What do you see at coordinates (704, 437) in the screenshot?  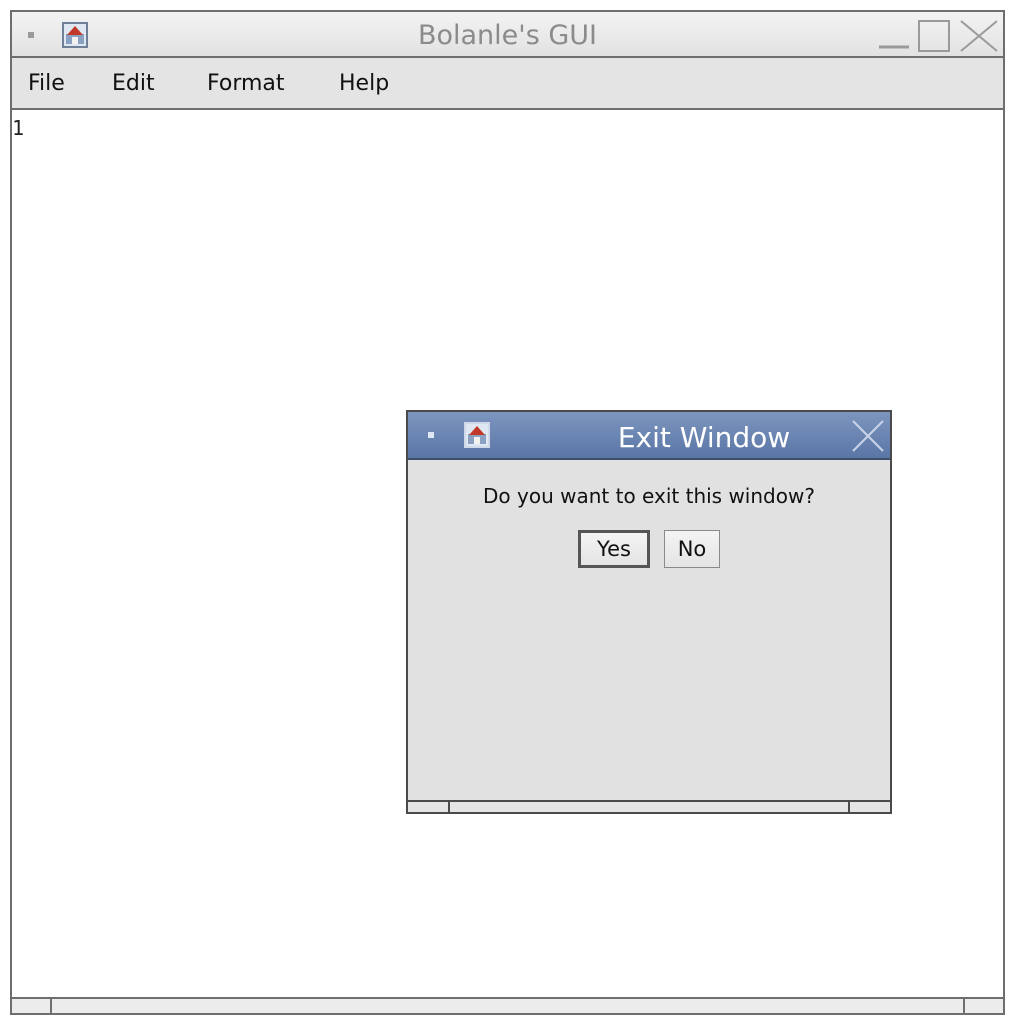 I see `dialog-title: Exit Window` at bounding box center [704, 437].